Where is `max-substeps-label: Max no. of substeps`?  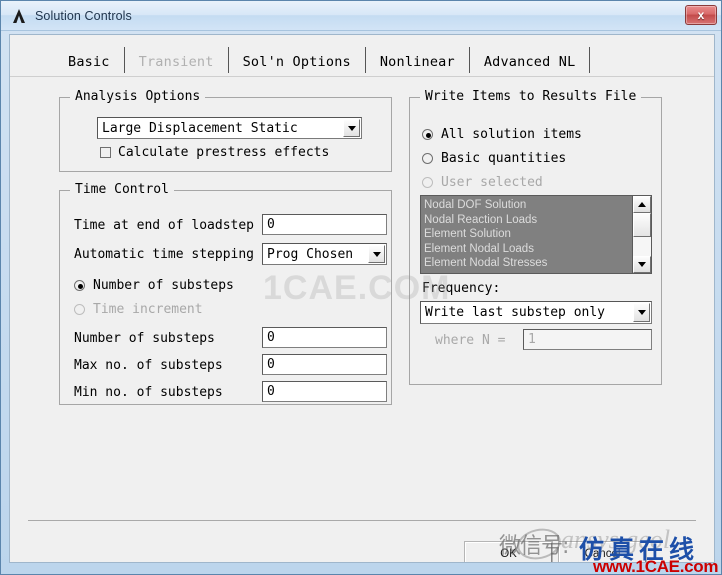
max-substeps-label: Max no. of substeps is located at coordinates (148, 365).